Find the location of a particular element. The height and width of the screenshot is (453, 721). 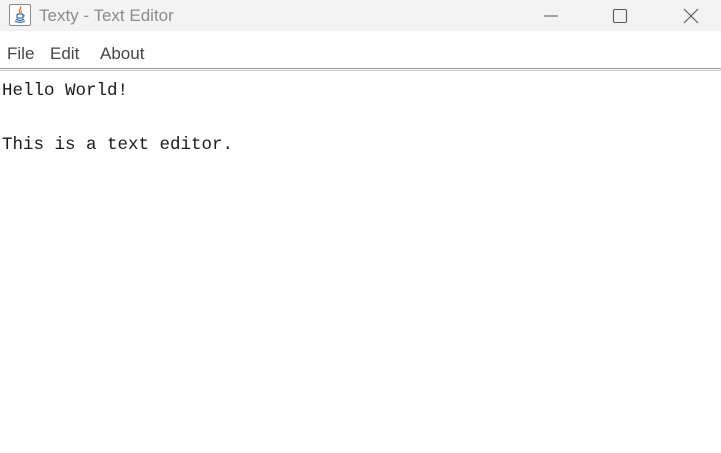

minimize-icon is located at coordinates (551, 16).